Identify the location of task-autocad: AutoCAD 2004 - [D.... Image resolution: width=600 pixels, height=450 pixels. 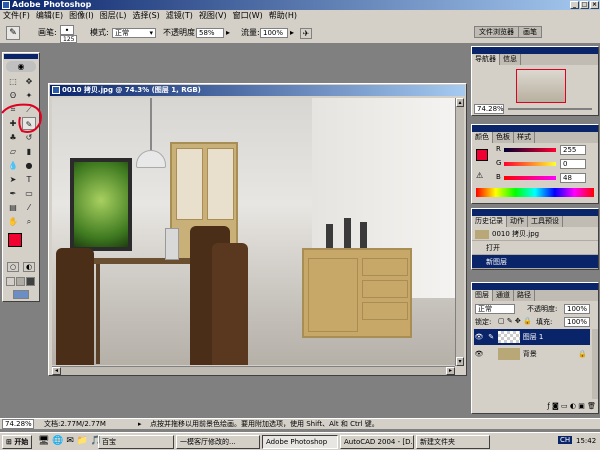
(377, 442).